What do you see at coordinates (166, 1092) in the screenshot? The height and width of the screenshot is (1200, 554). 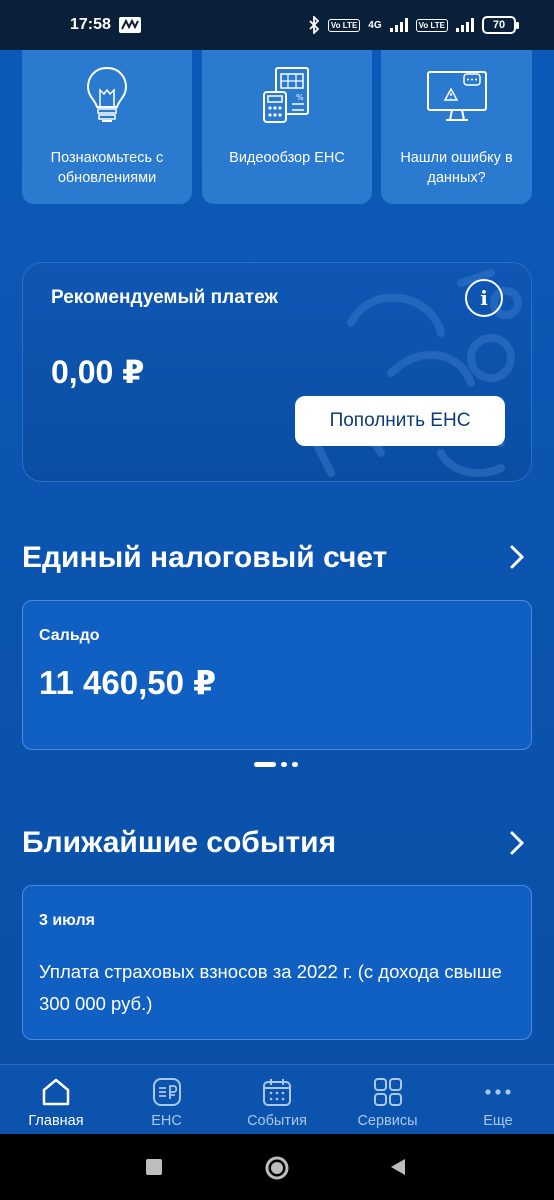 I see `ens-document-icon` at bounding box center [166, 1092].